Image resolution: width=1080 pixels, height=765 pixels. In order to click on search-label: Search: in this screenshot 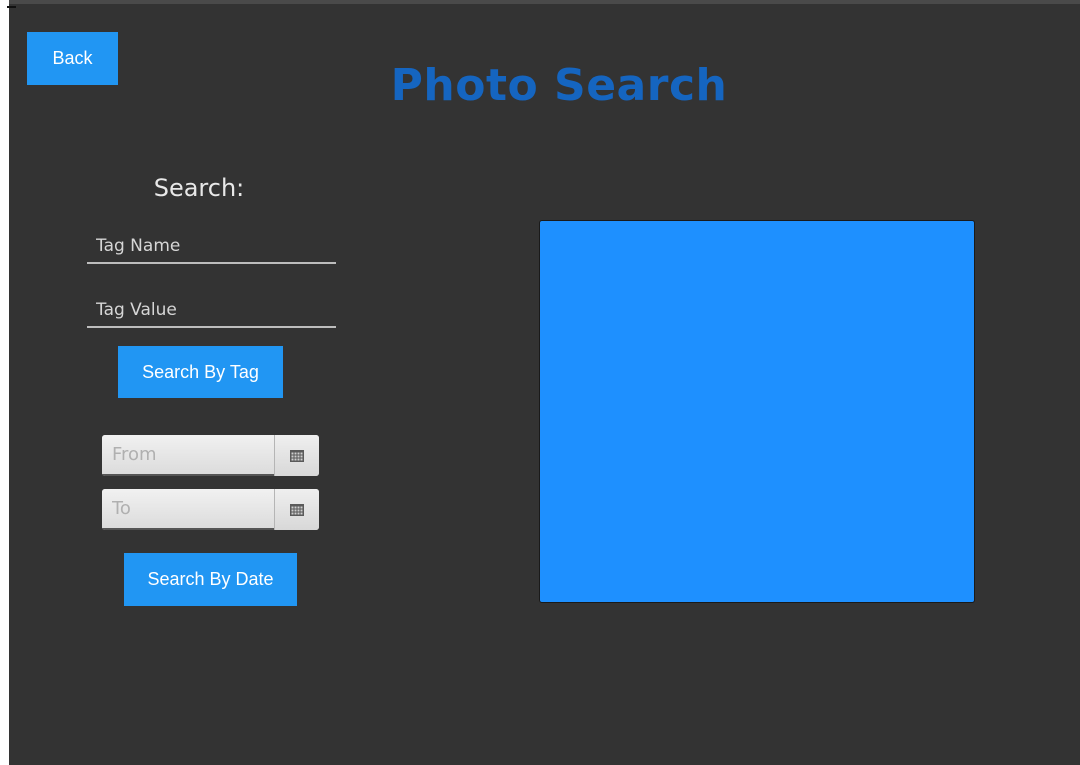, I will do `click(199, 188)`.